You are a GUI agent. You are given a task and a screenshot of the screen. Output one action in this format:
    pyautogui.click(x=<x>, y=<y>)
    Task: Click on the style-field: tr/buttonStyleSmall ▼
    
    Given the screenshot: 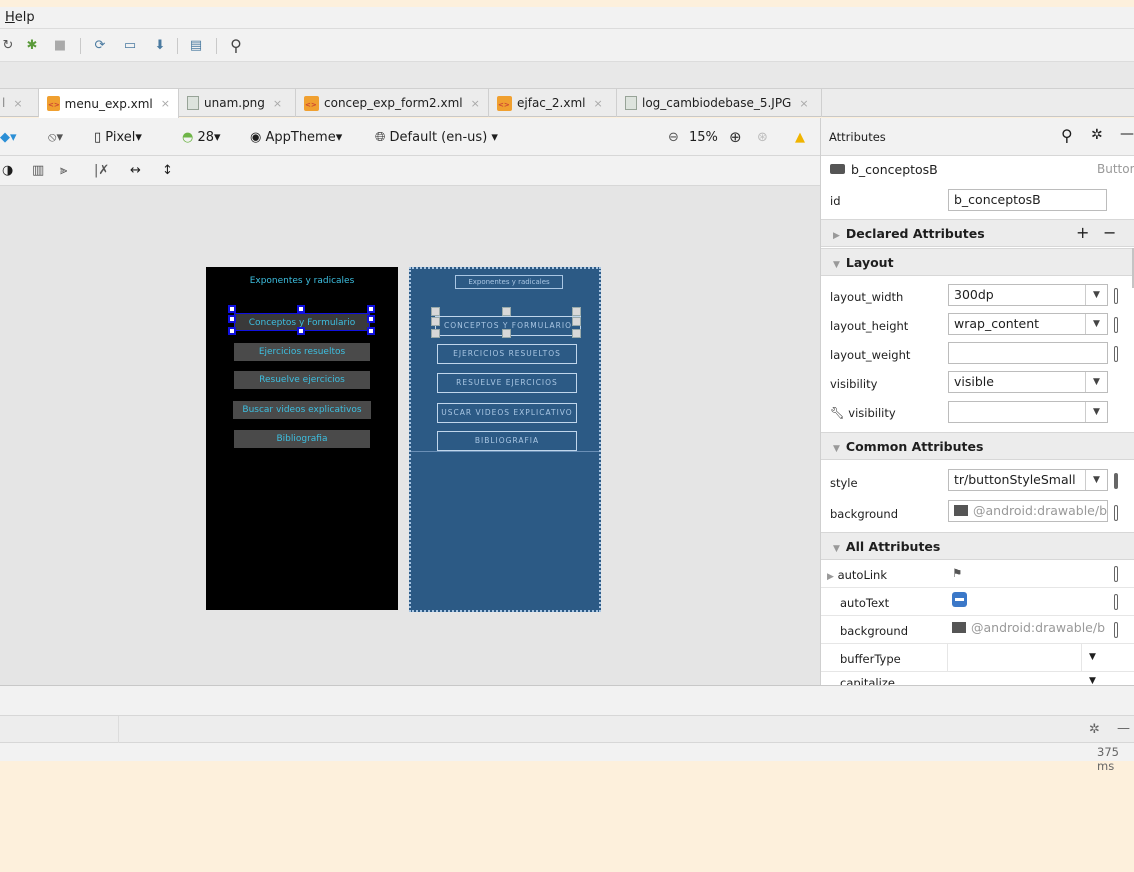 What is the action you would take?
    pyautogui.click(x=1028, y=480)
    